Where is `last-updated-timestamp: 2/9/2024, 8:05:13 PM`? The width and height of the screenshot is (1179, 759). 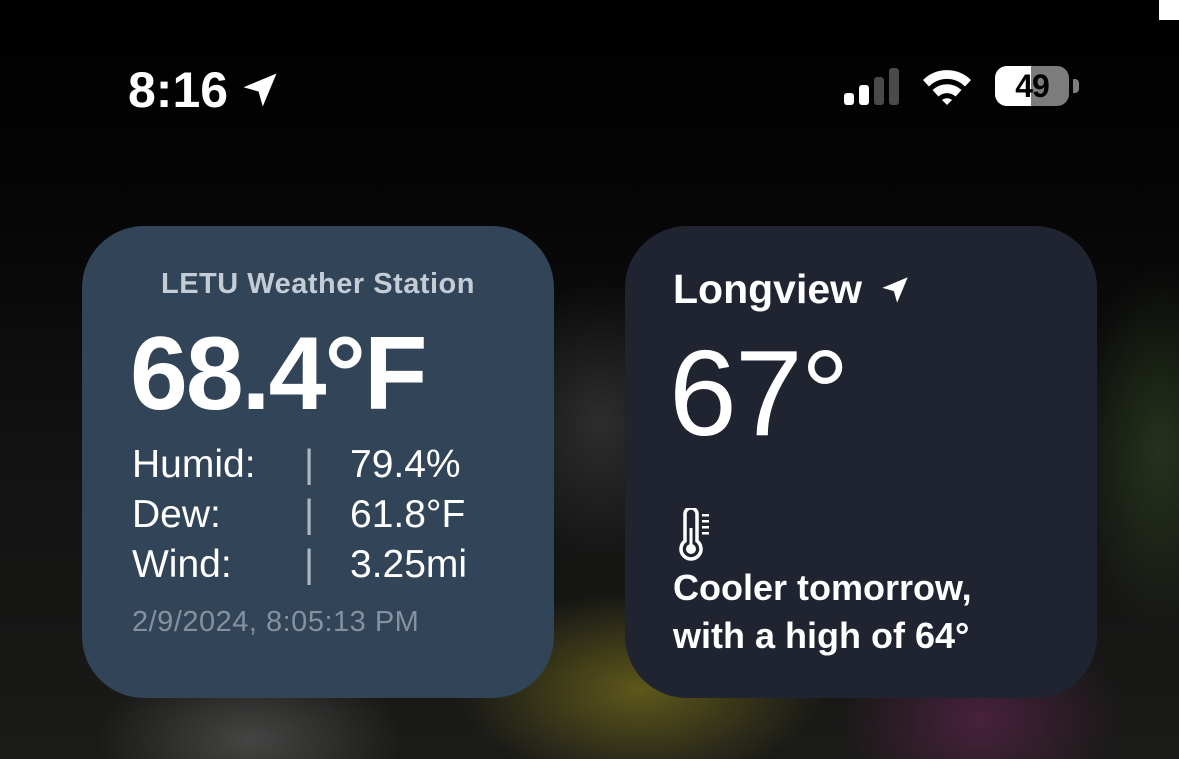
last-updated-timestamp: 2/9/2024, 8:05:13 PM is located at coordinates (276, 622).